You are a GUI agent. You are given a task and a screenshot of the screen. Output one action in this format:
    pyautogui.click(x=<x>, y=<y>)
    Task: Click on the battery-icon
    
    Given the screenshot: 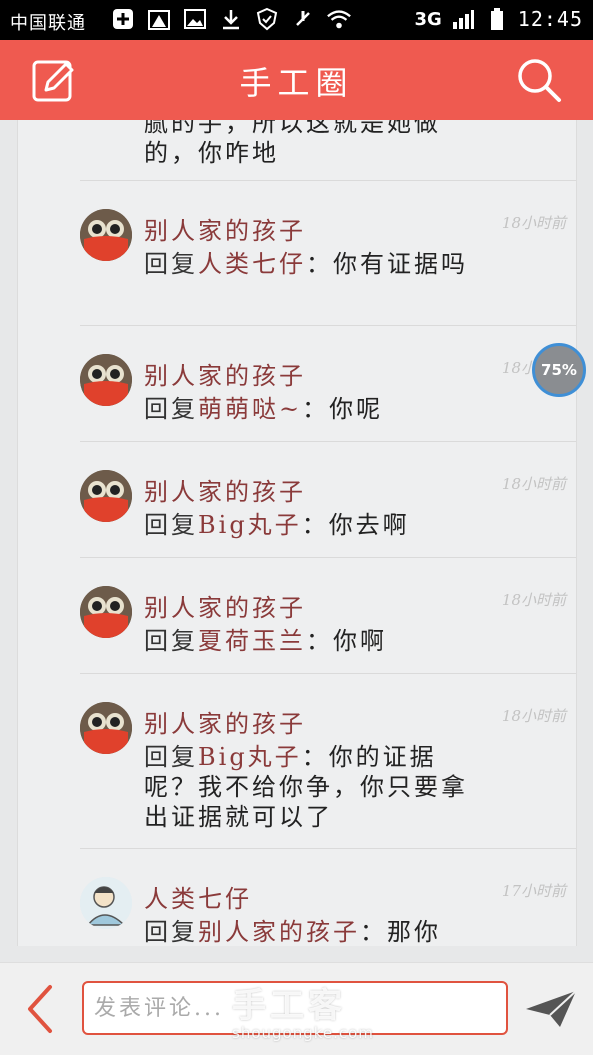 What is the action you would take?
    pyautogui.click(x=497, y=19)
    